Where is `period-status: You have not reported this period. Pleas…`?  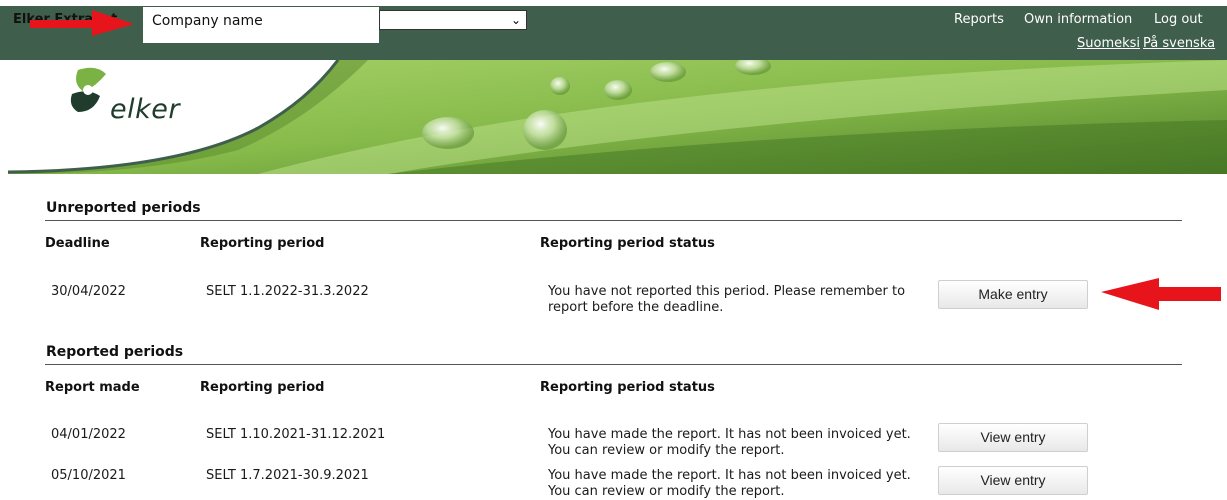
period-status: You have not reported this period. Pleas… is located at coordinates (727, 299).